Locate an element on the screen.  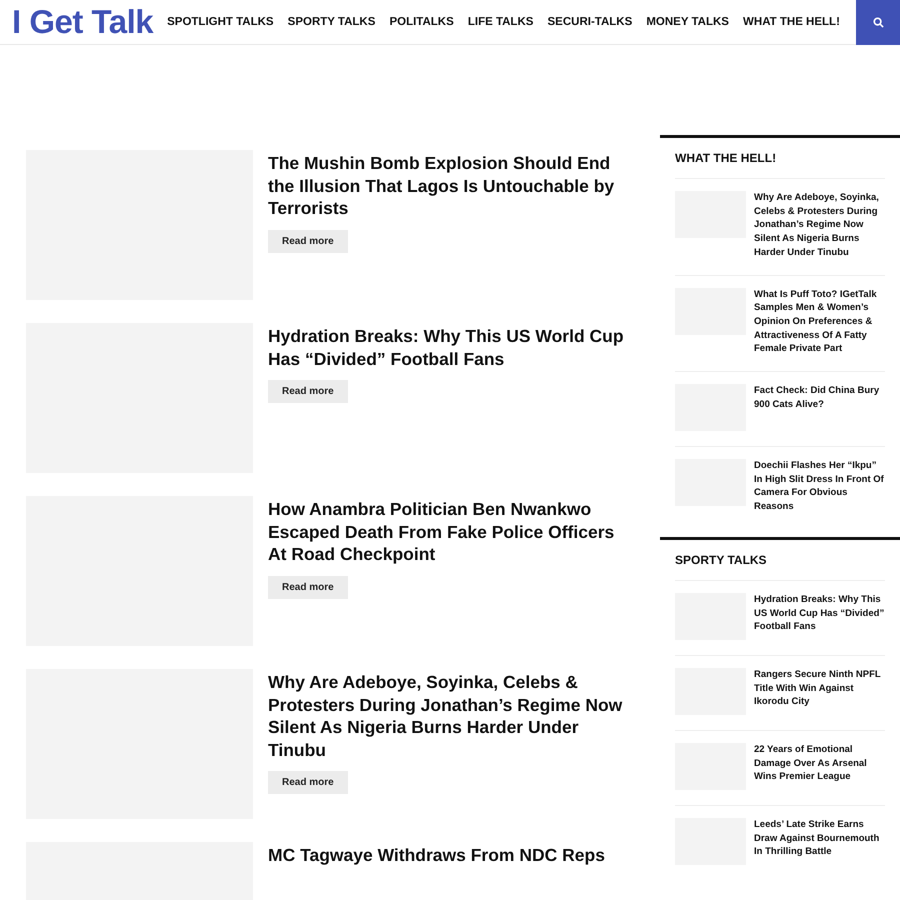
post-title: Doechii Flashes Her “Ikpu” In High Slit Dress In Front Of Camera For Obvious Reasons is located at coordinates (819, 486).